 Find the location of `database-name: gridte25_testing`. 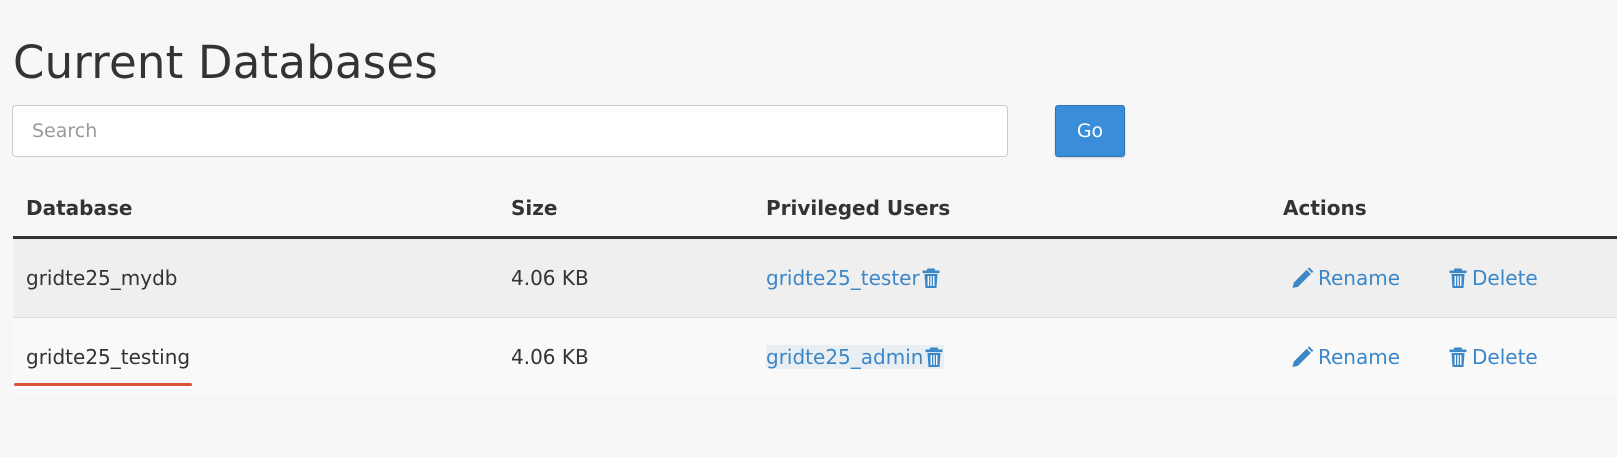

database-name: gridte25_testing is located at coordinates (103, 365).